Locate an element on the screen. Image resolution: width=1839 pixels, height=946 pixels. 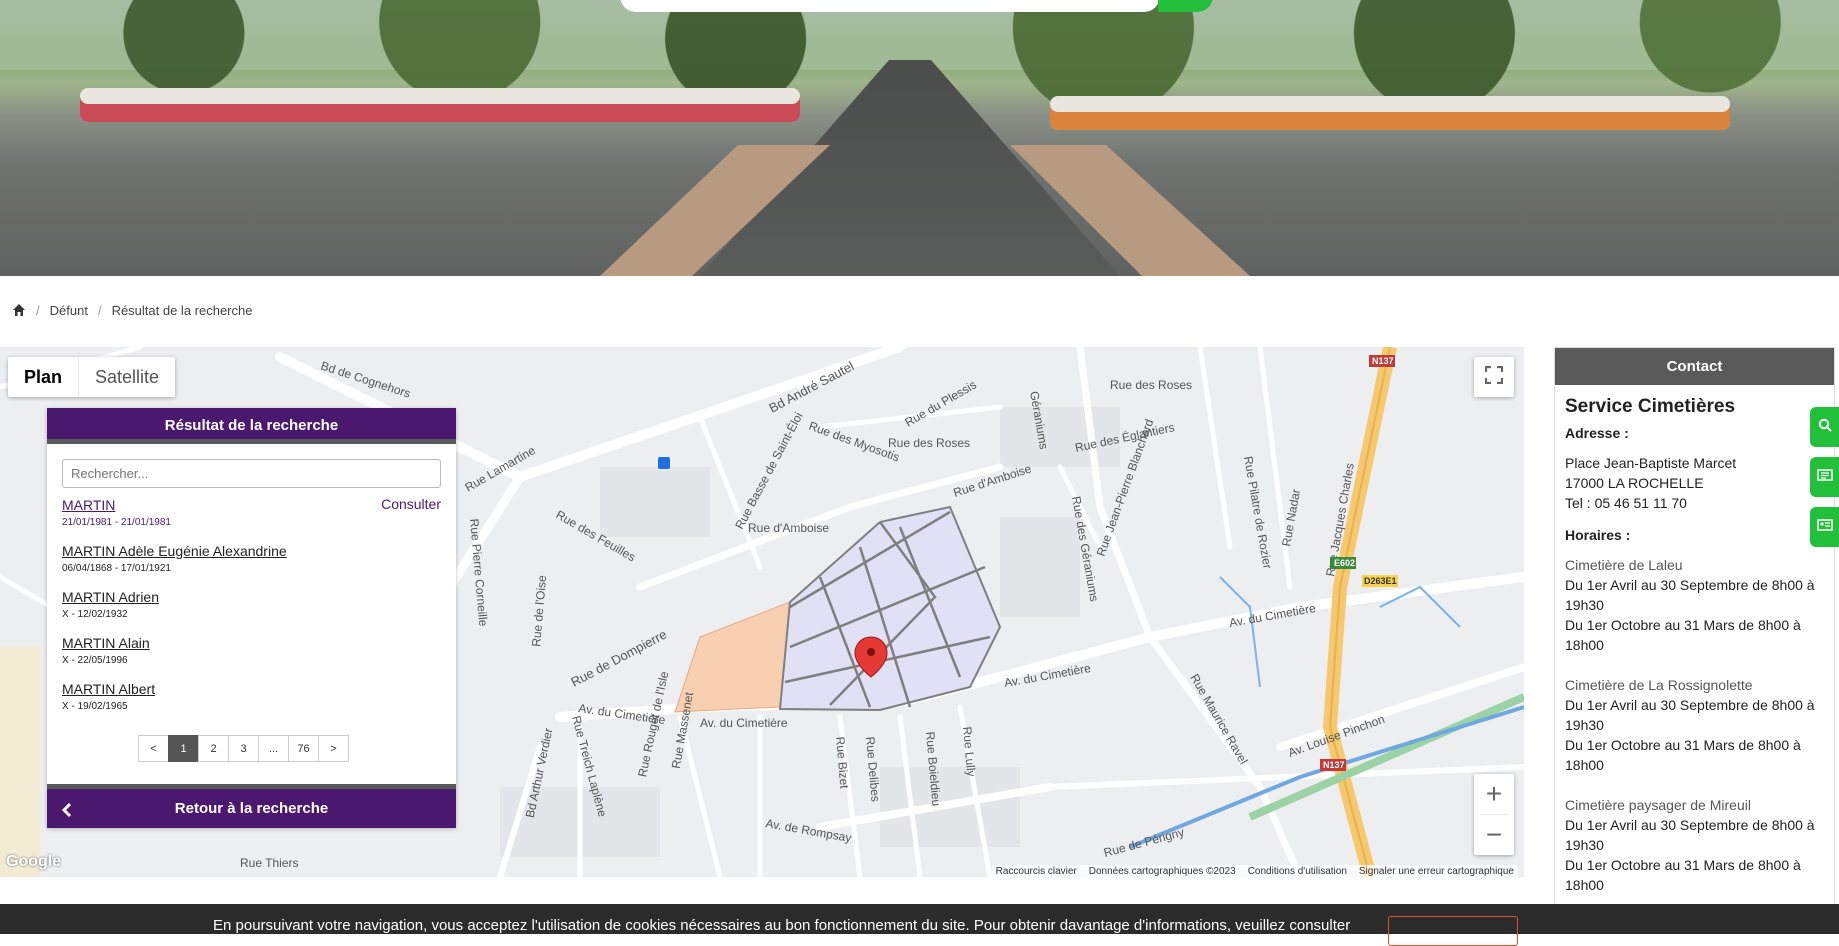
cemetery-name: Cimetière de La Rossignolette is located at coordinates (1659, 685).